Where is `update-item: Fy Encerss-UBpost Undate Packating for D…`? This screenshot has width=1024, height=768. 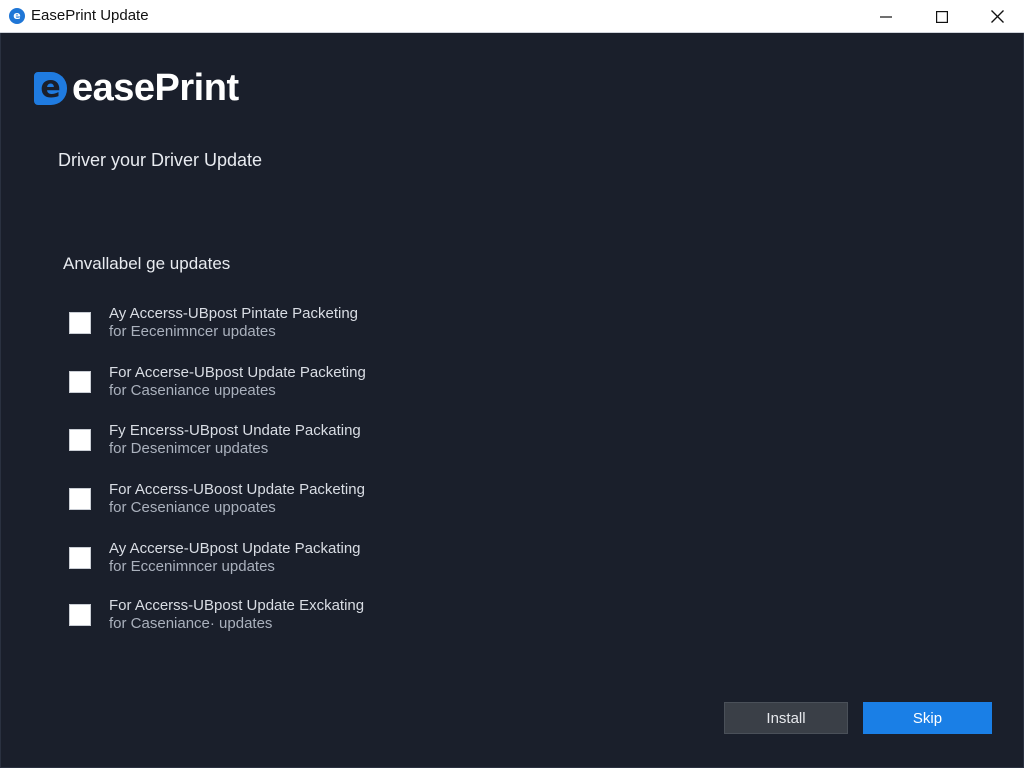 update-item: Fy Encerss-UBpost Undate Packating for D… is located at coordinates (239, 442).